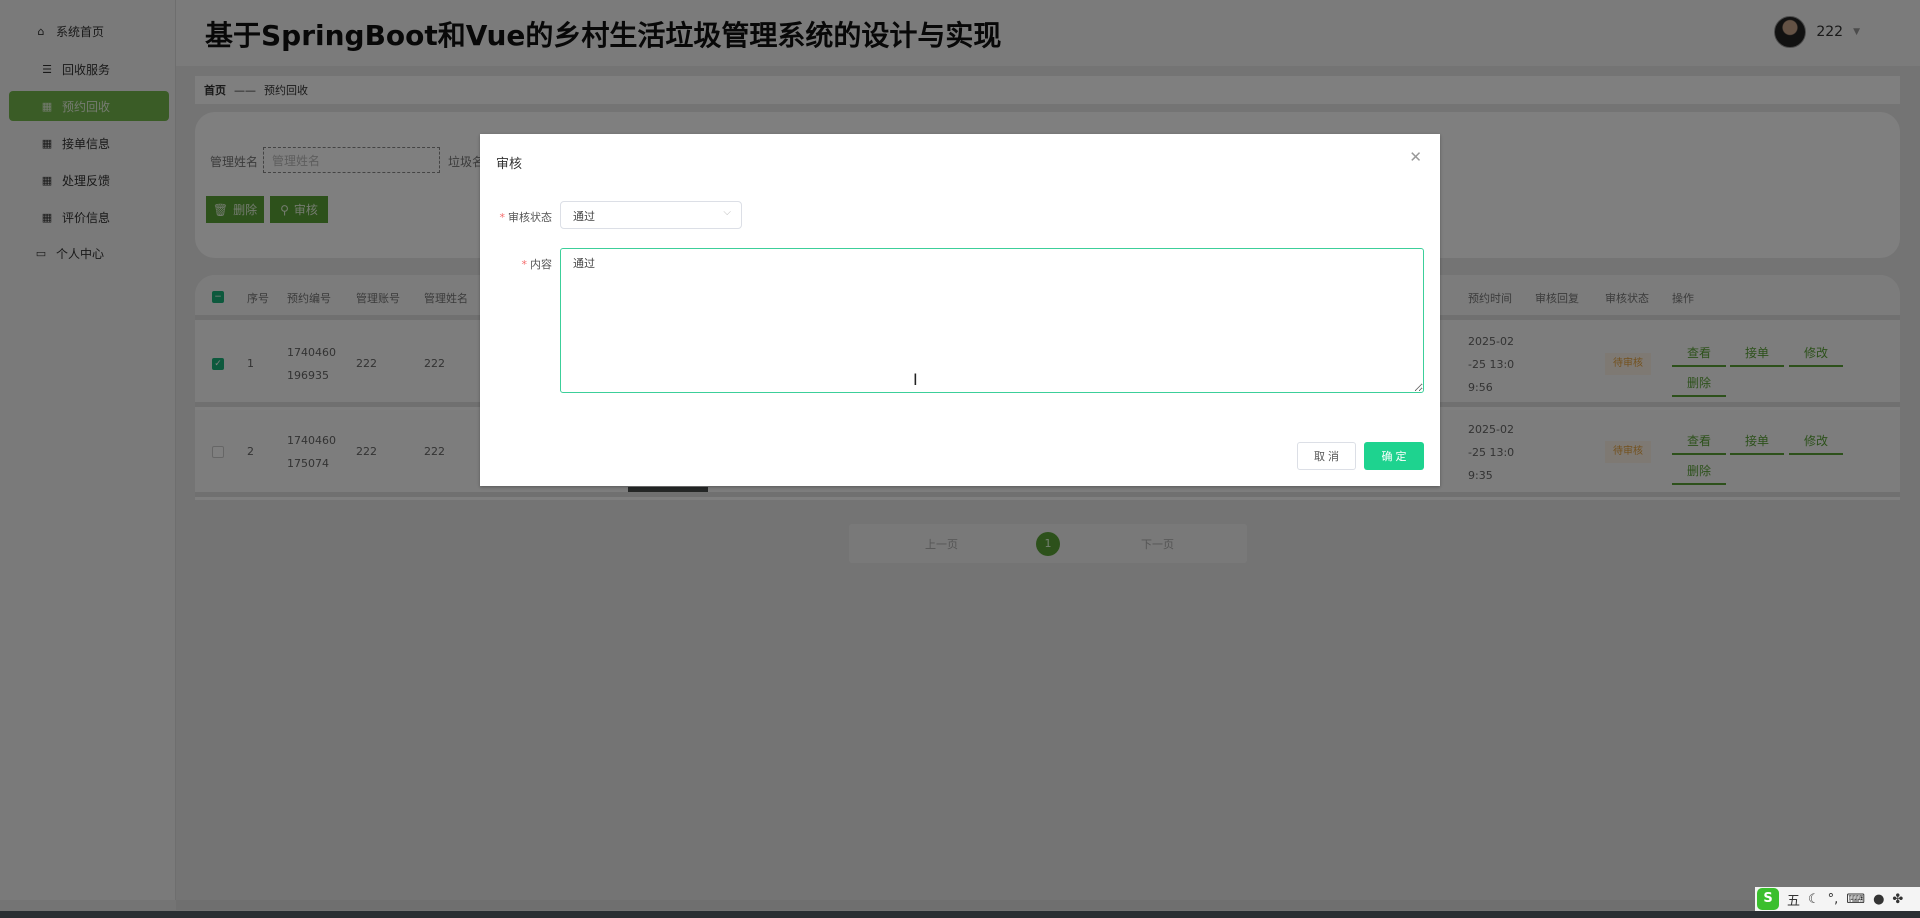 This screenshot has height=918, width=1920. What do you see at coordinates (1793, 899) in the screenshot?
I see `ime-mode: 五` at bounding box center [1793, 899].